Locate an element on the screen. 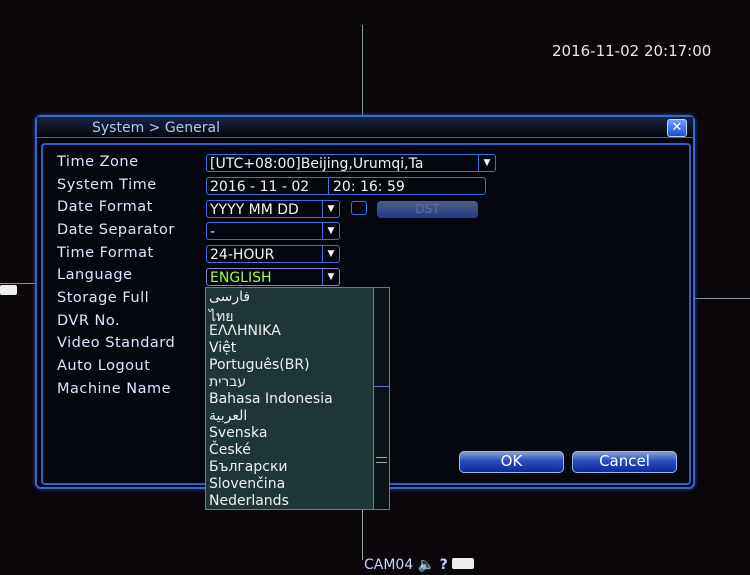 This screenshot has height=575, width=750. label-date-format: Date Format is located at coordinates (105, 207).